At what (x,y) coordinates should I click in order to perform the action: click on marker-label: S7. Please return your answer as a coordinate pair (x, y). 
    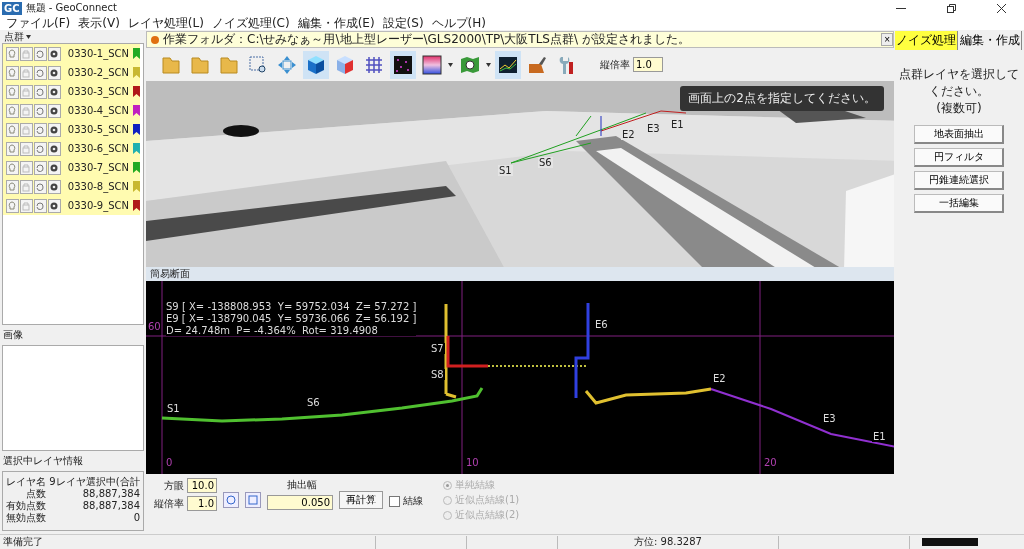
    Looking at the image, I should click on (437, 348).